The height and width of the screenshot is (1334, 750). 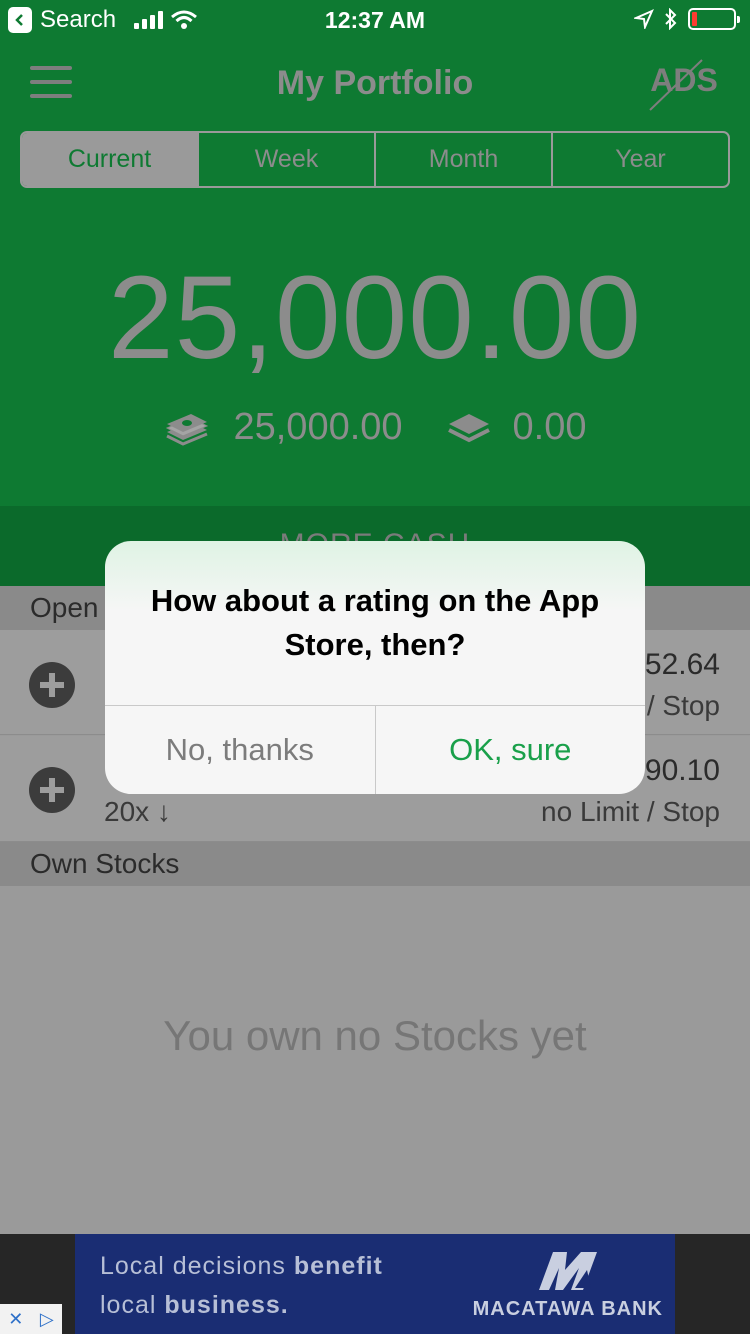 What do you see at coordinates (226, 1305) in the screenshot?
I see `ad-text-bold: business.` at bounding box center [226, 1305].